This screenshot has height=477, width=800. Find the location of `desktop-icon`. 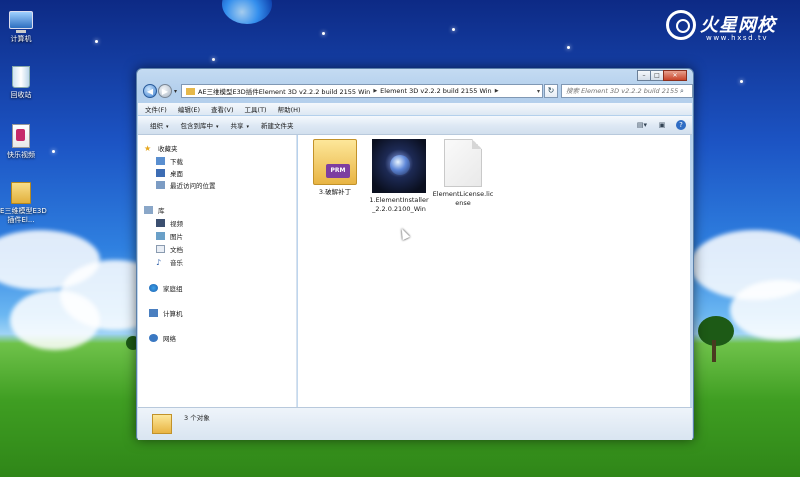

desktop-icon is located at coordinates (160, 173).